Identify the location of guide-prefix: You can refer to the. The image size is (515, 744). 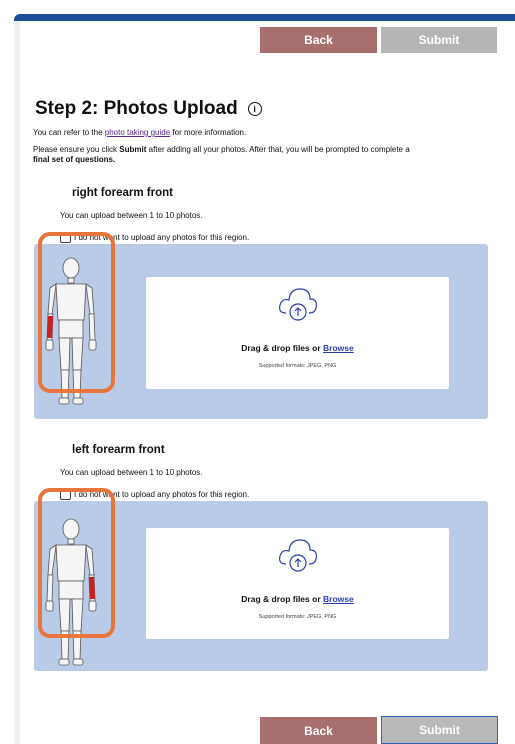
(68, 132).